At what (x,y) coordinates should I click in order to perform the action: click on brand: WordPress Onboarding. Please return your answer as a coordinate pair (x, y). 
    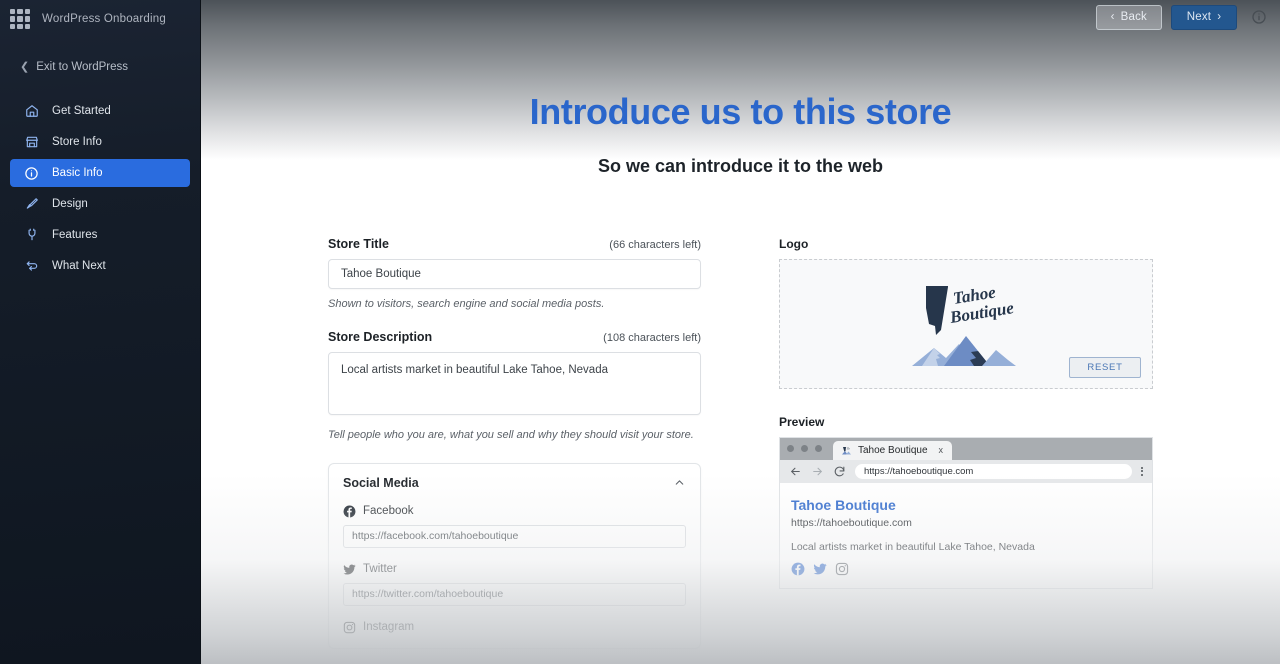
    Looking at the image, I should click on (100, 19).